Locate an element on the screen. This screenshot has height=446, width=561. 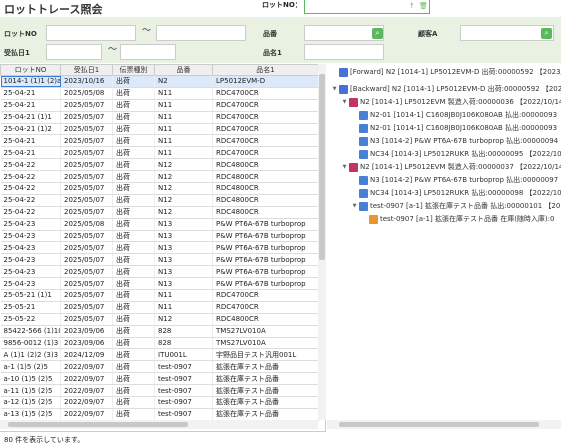
grid-horizontal-scrollbar is located at coordinates (159, 424).